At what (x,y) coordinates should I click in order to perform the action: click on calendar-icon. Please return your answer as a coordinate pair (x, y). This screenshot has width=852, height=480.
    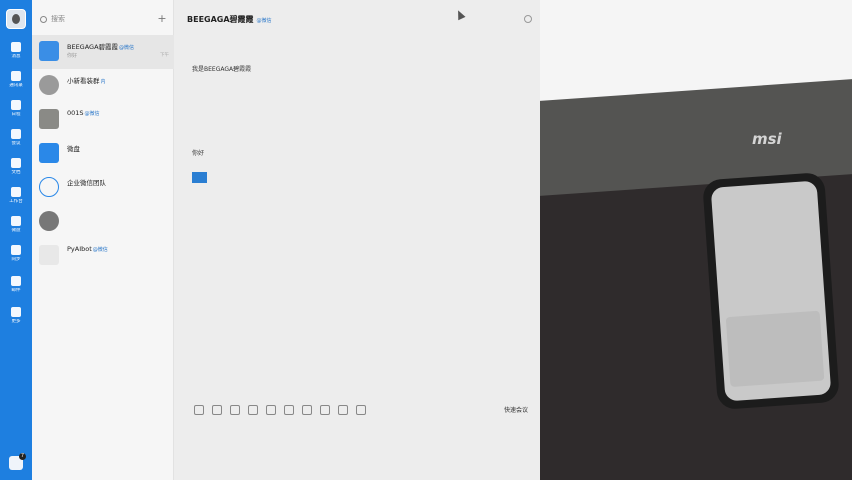
    Looking at the image, I should click on (16, 105).